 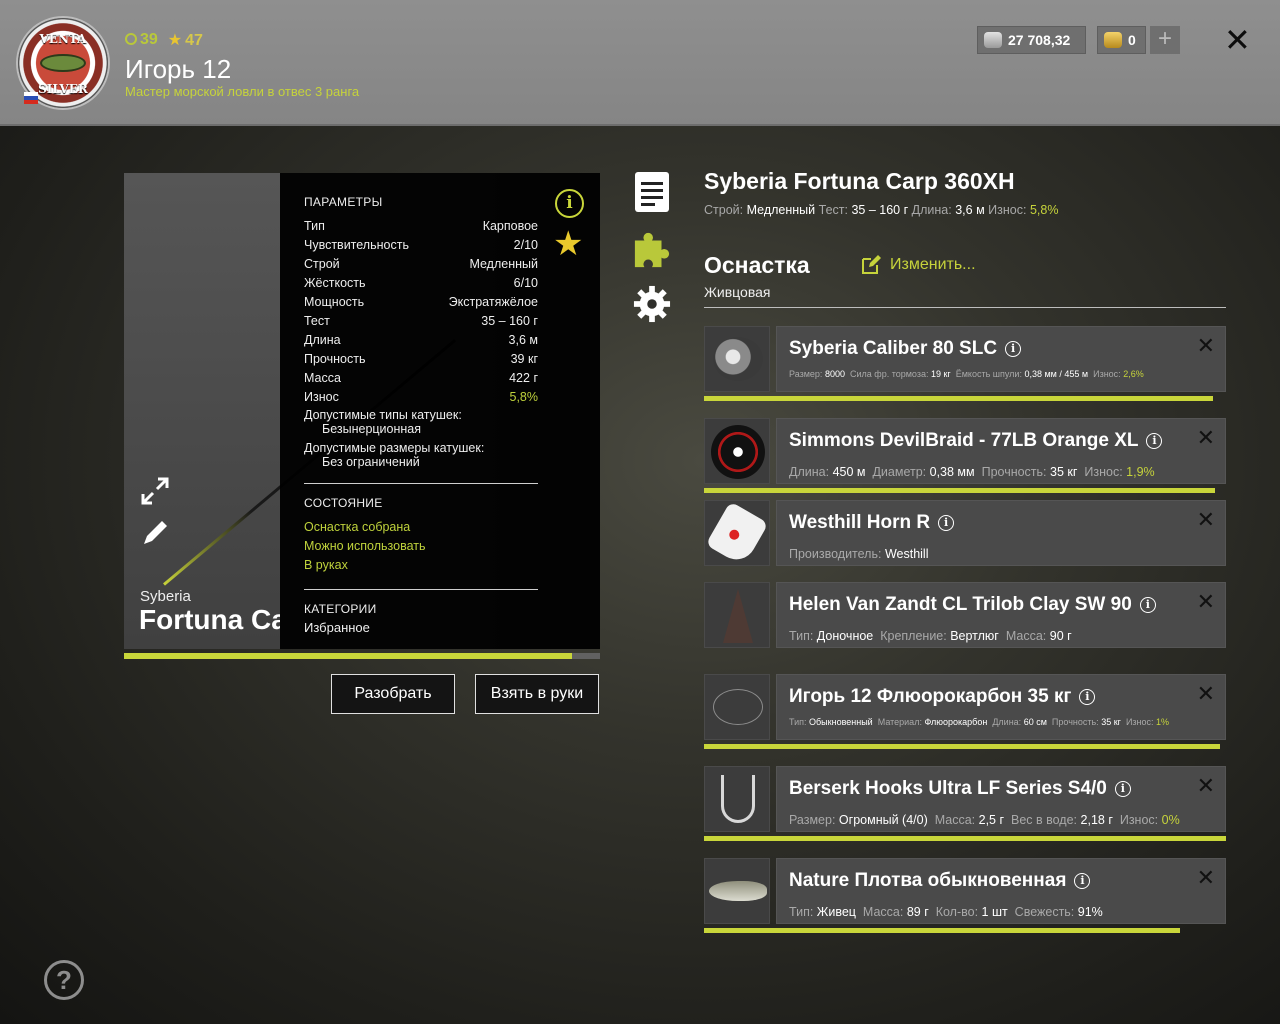 I want to click on item-info-label: Износ:, so click(x=1139, y=820).